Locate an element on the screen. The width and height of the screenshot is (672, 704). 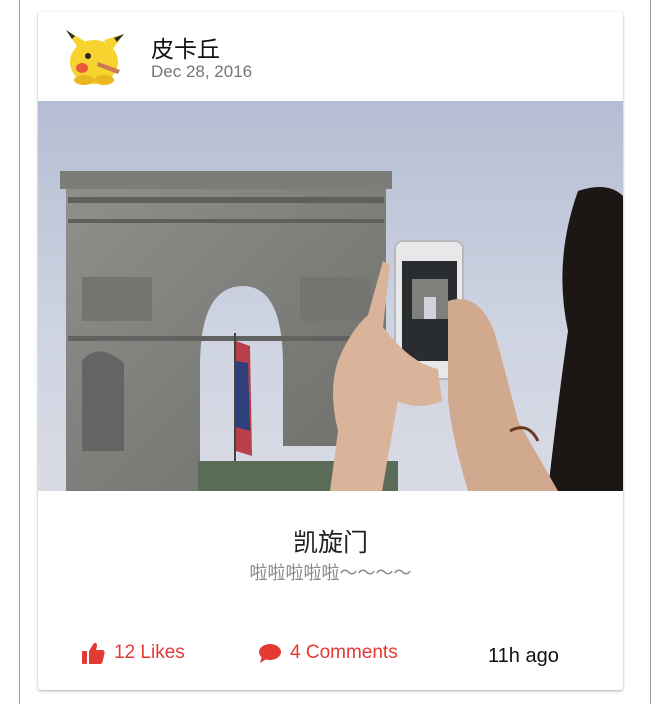
thumbs-up-icon is located at coordinates (93, 653).